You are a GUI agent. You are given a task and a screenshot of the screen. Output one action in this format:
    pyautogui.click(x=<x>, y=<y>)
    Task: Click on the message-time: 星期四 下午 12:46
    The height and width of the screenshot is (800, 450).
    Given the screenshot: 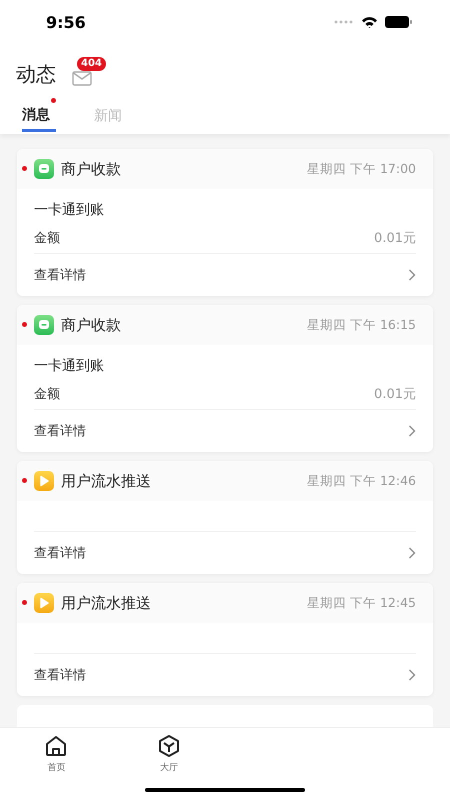 What is the action you would take?
    pyautogui.click(x=361, y=481)
    